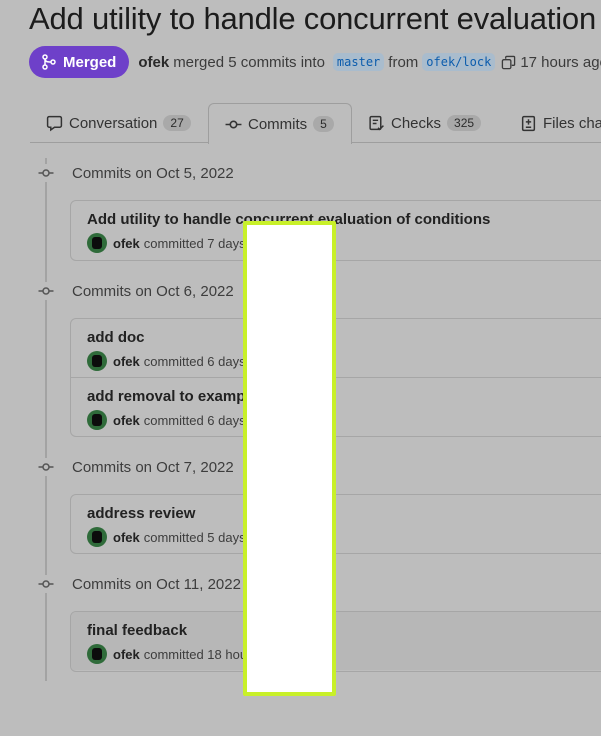 This screenshot has width=601, height=736. What do you see at coordinates (403, 62) in the screenshot?
I see `from-text: from` at bounding box center [403, 62].